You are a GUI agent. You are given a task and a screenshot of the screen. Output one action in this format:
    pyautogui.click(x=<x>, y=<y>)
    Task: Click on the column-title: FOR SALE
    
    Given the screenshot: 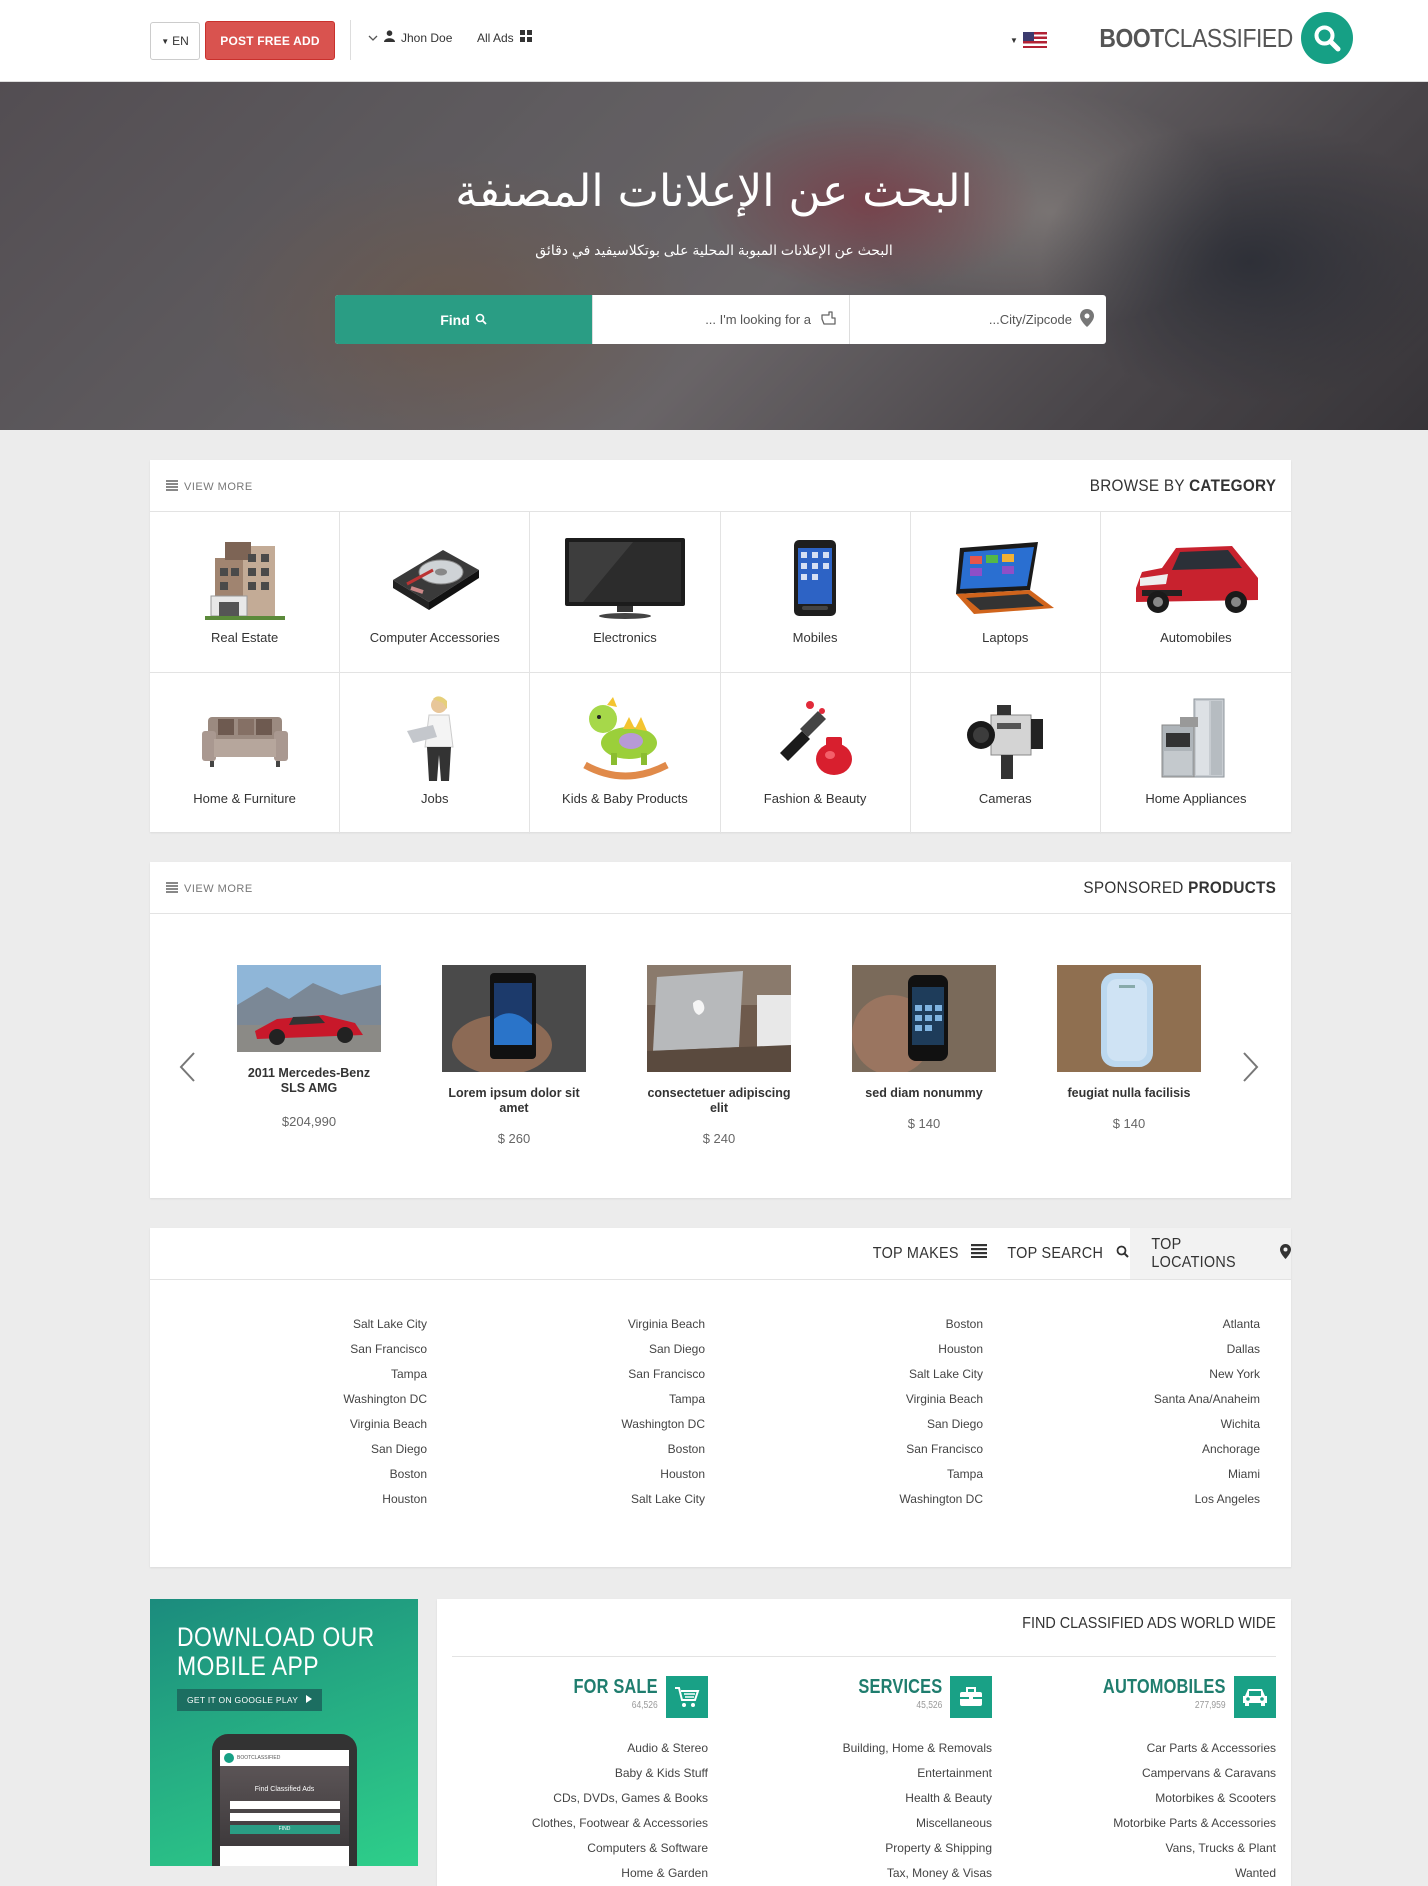 What is the action you would take?
    pyautogui.click(x=616, y=1687)
    